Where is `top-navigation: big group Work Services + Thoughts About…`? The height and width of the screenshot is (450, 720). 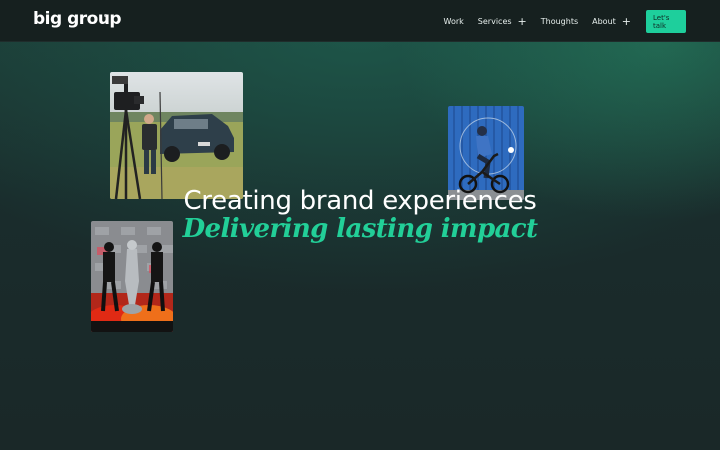 top-navigation: big group Work Services + Thoughts About… is located at coordinates (360, 21).